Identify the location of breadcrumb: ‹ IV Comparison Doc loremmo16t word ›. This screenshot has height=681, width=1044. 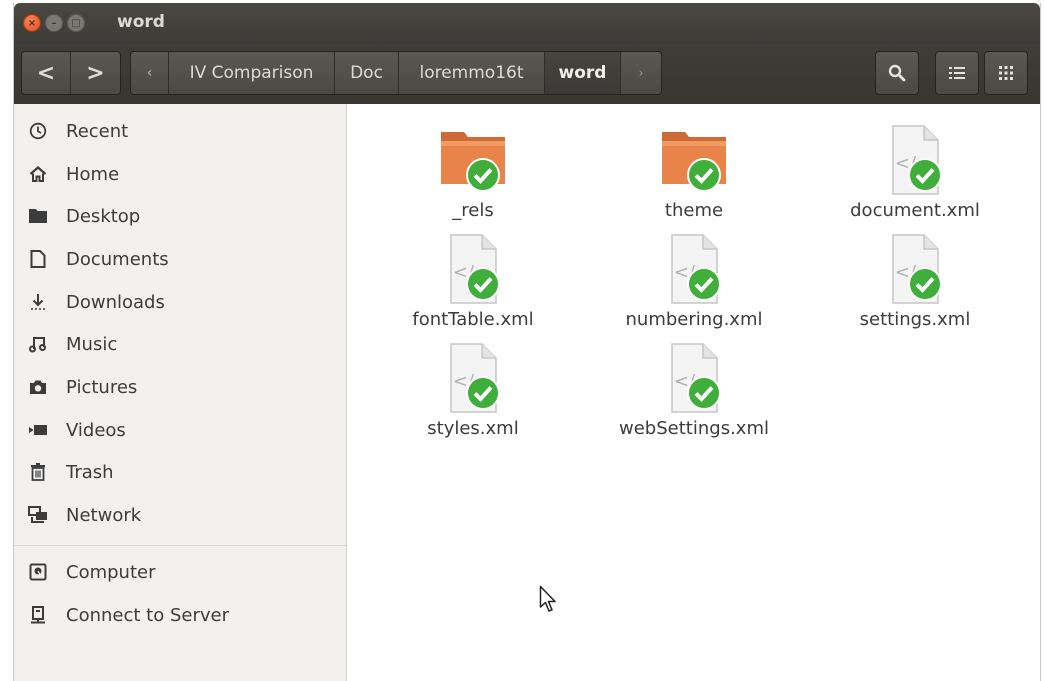
(396, 73).